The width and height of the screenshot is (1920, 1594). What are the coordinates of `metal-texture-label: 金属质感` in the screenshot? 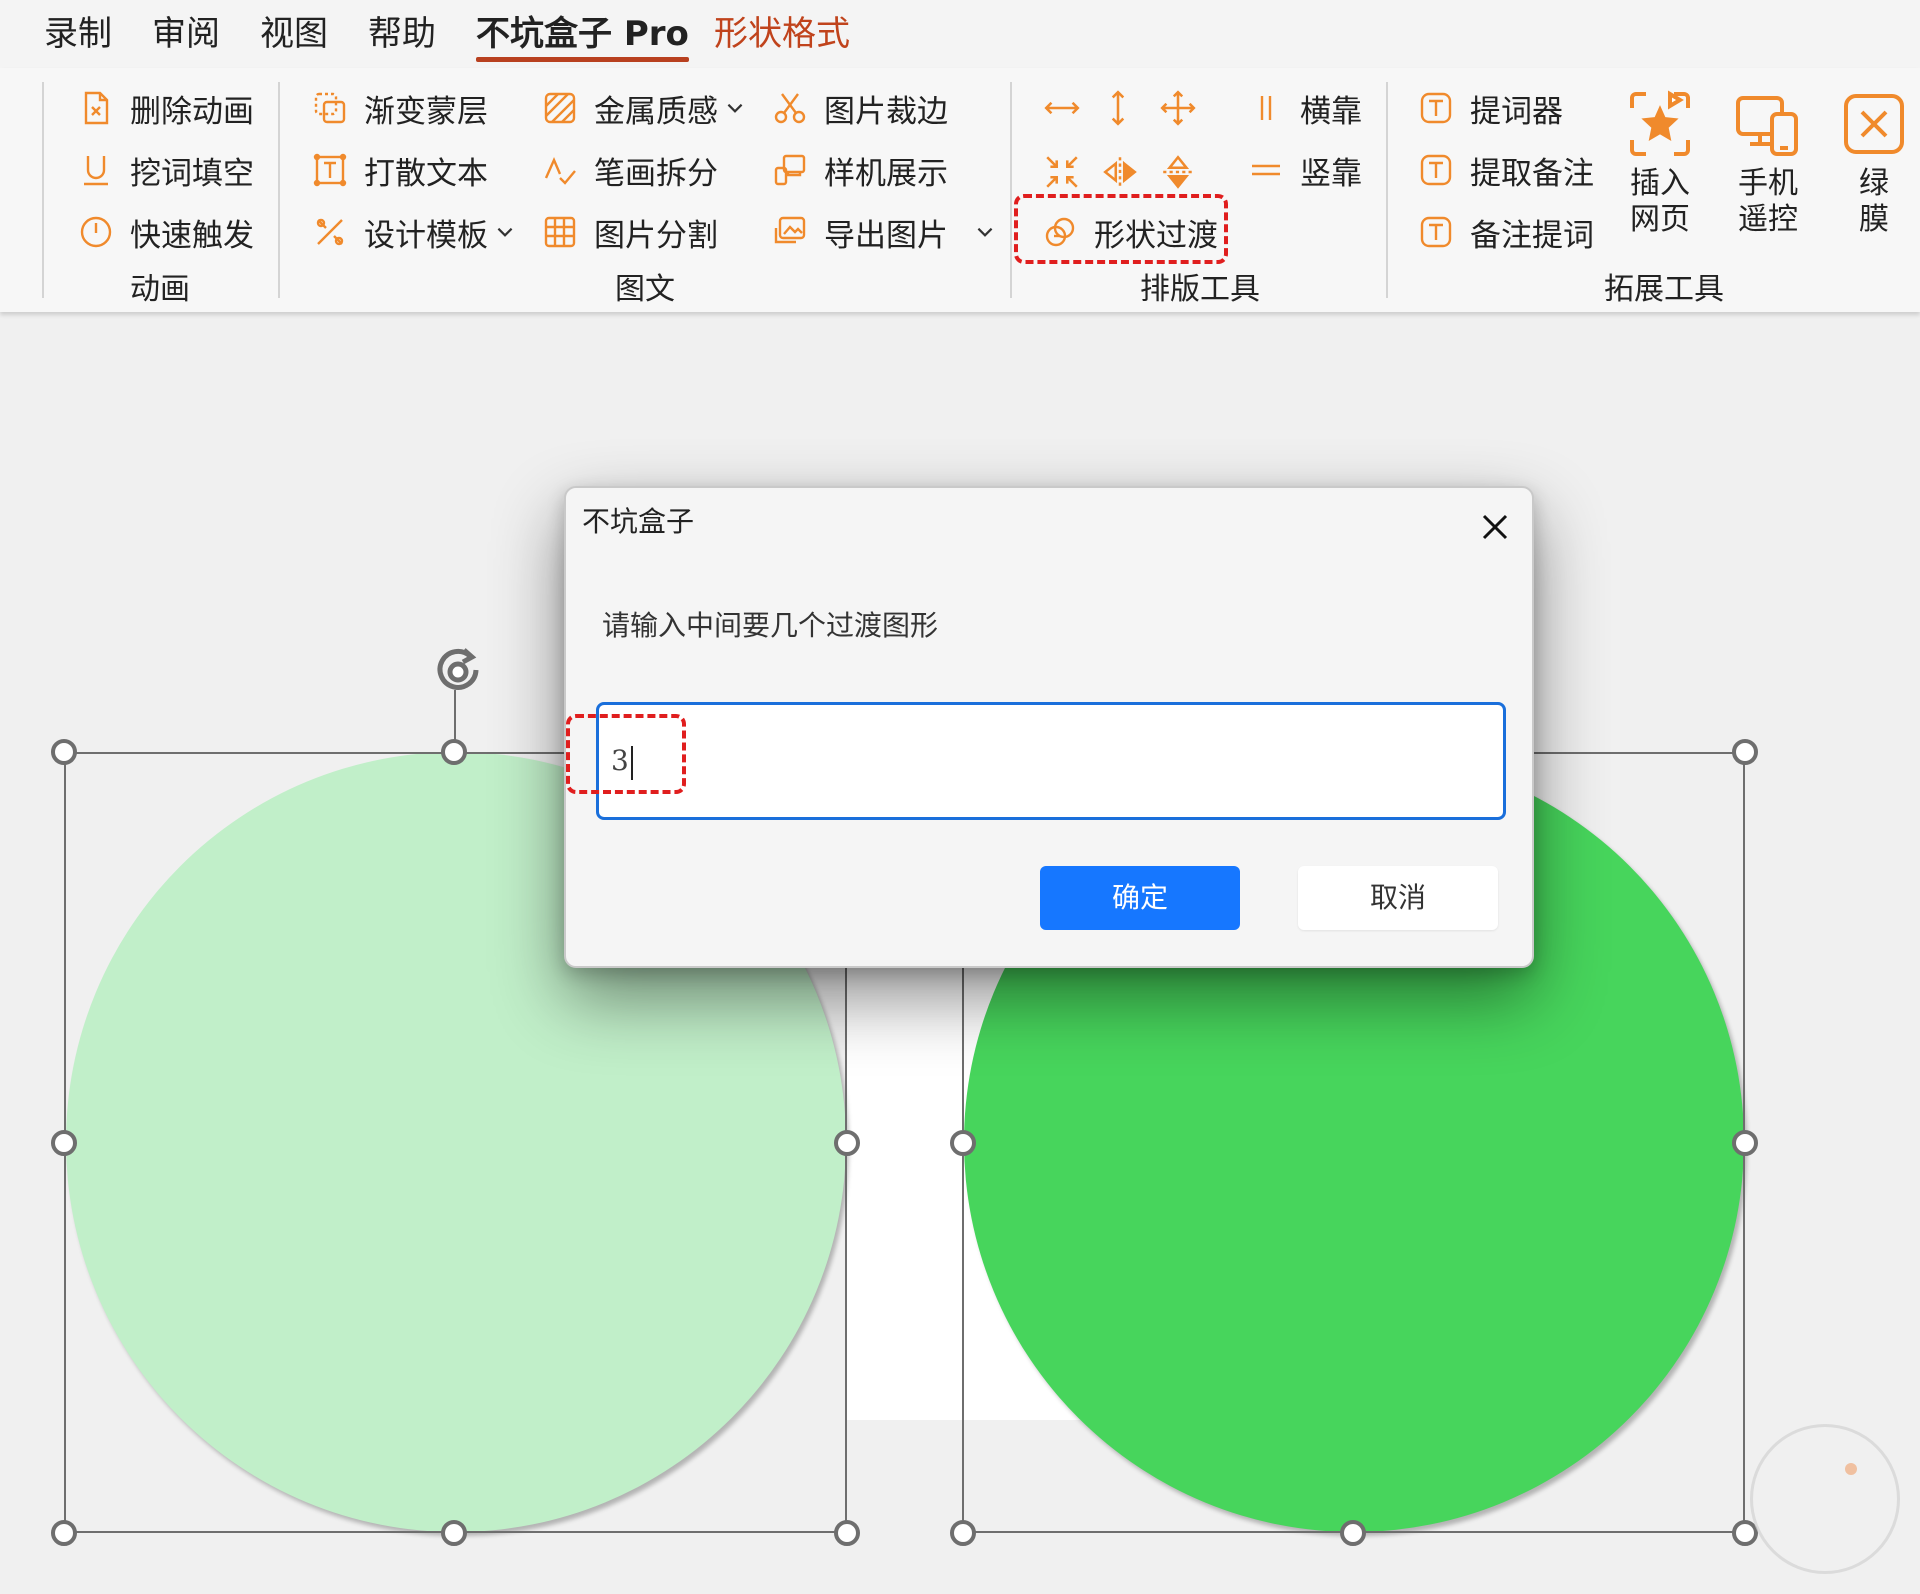 It's located at (656, 111).